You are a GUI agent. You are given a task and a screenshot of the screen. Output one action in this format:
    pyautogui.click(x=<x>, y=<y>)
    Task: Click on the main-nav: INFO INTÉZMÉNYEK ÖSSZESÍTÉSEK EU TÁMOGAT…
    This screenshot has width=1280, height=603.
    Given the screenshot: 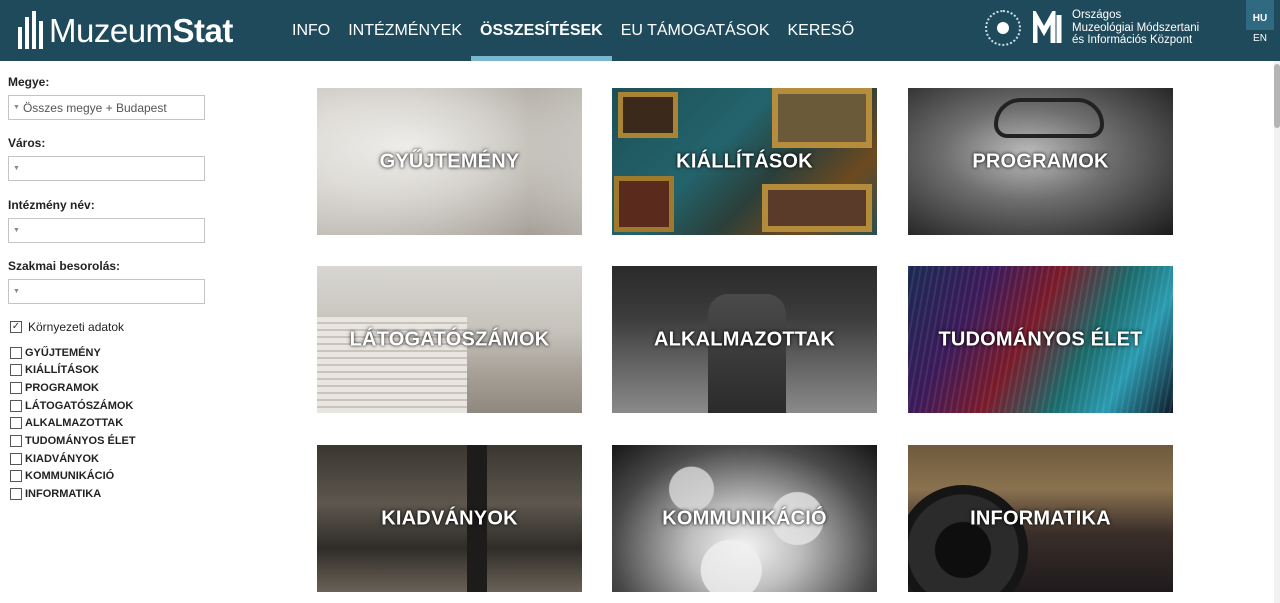 What is the action you would take?
    pyautogui.click(x=573, y=30)
    